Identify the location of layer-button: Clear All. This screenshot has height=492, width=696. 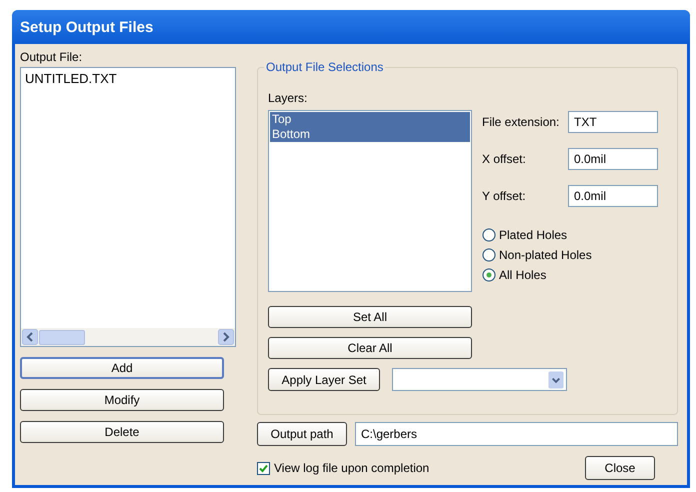
(370, 348).